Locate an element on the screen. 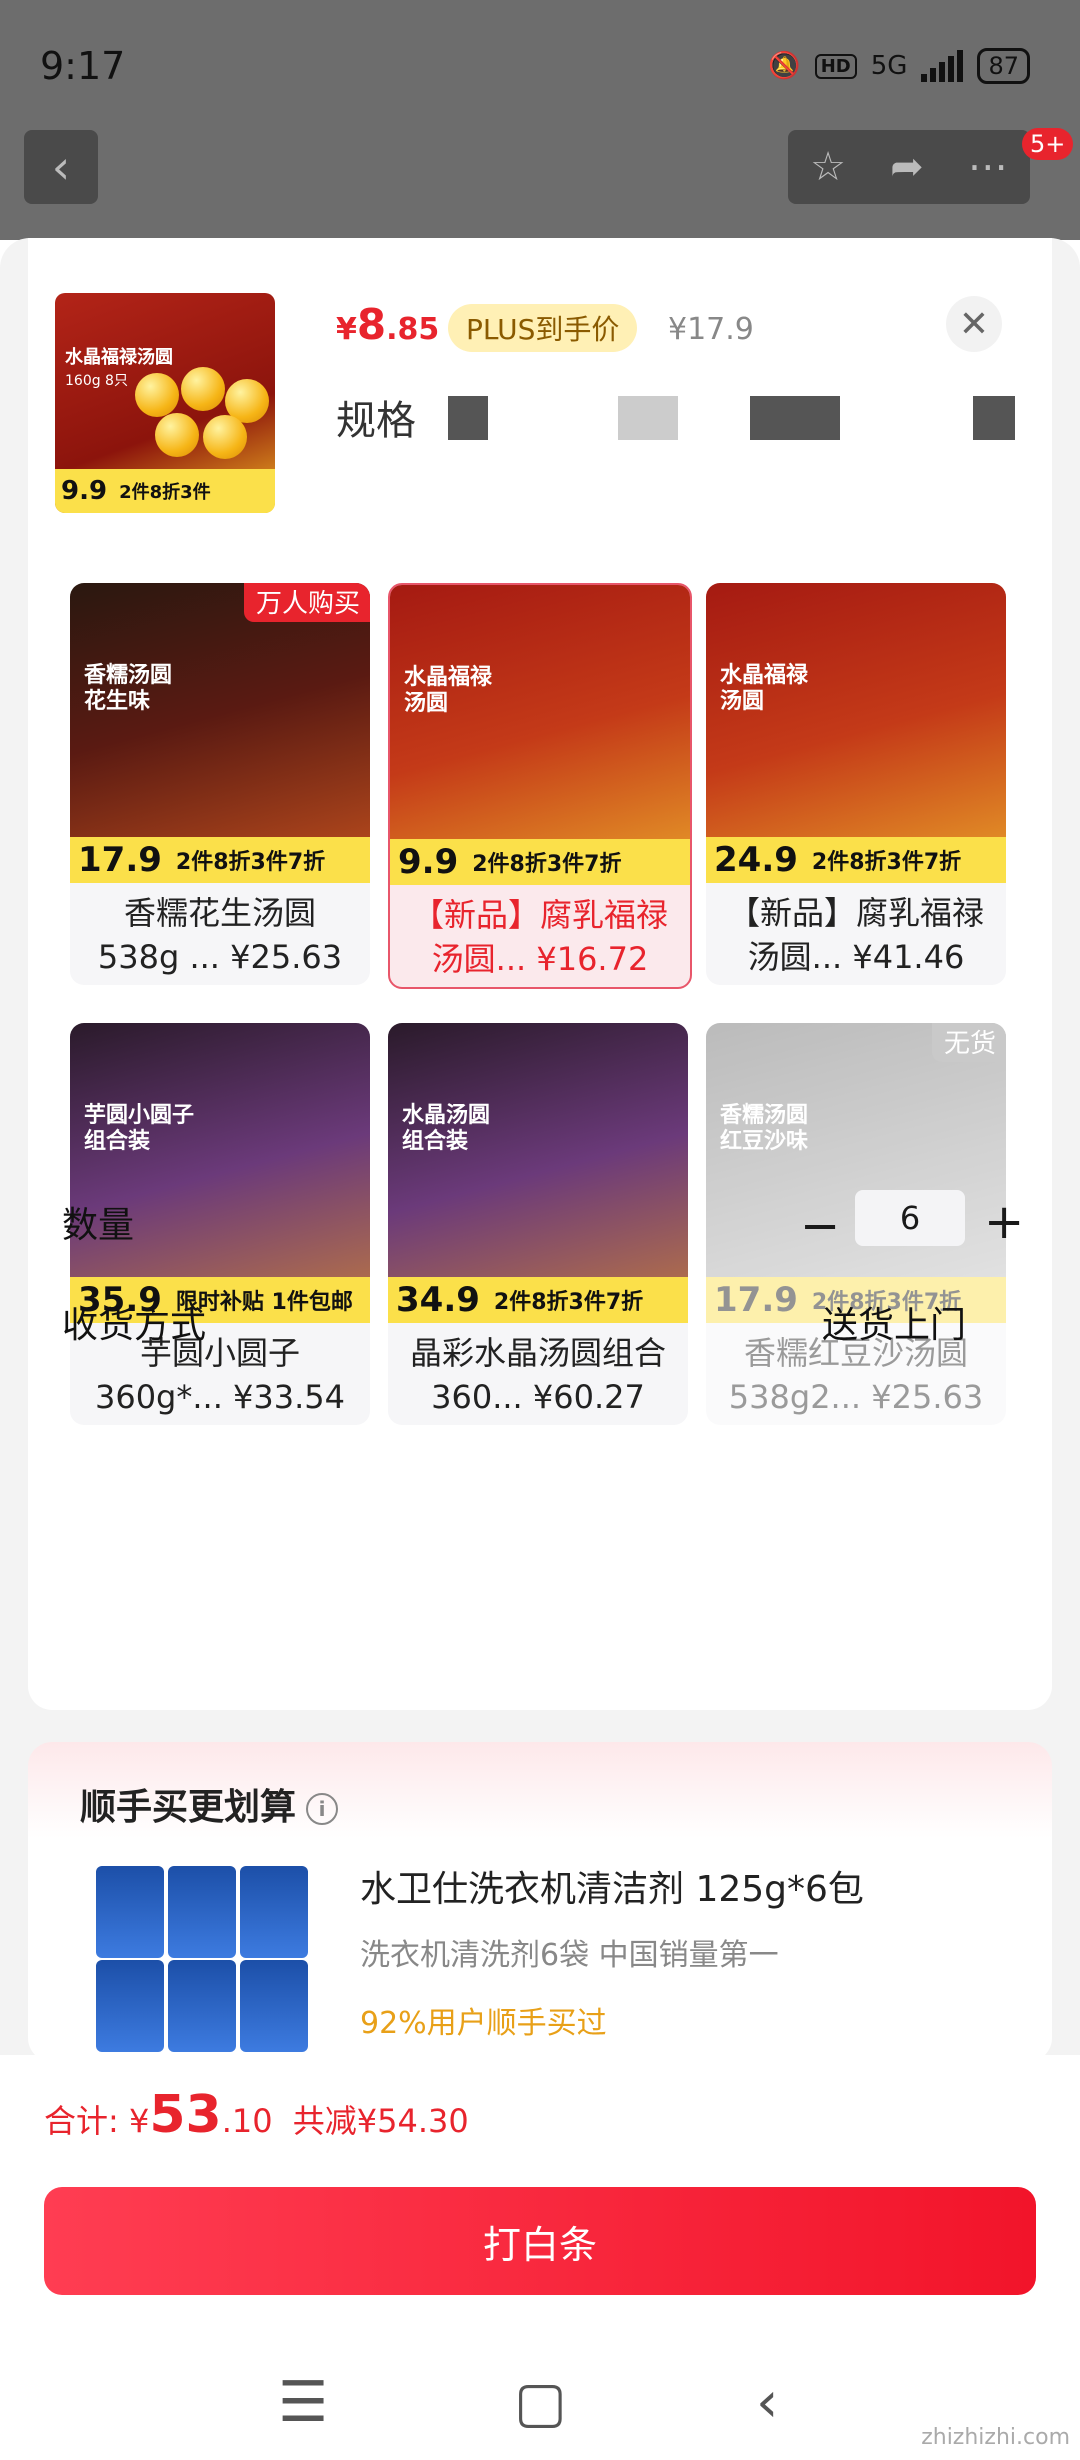 The width and height of the screenshot is (1080, 2460). pay-button: 打白条 is located at coordinates (540, 2241).